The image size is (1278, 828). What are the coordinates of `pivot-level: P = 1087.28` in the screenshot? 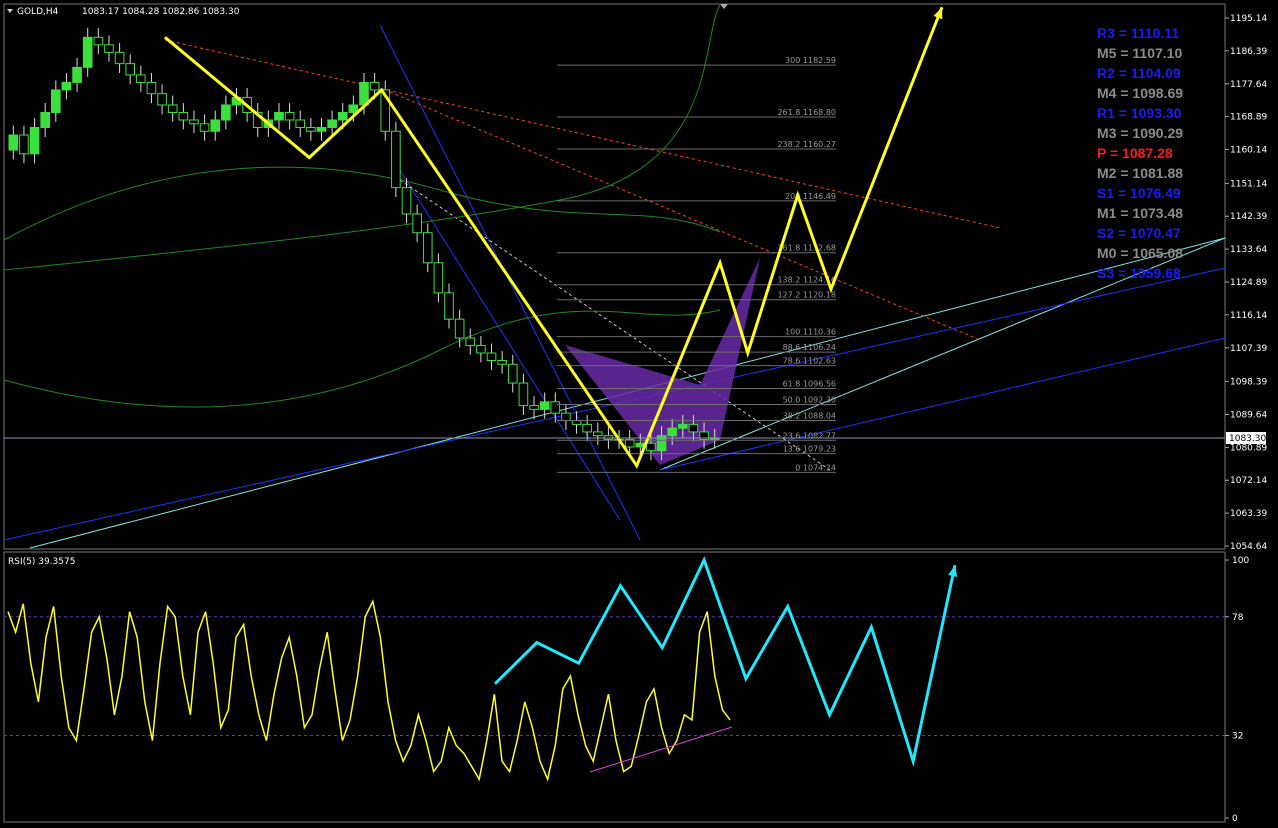 It's located at (1135, 153).